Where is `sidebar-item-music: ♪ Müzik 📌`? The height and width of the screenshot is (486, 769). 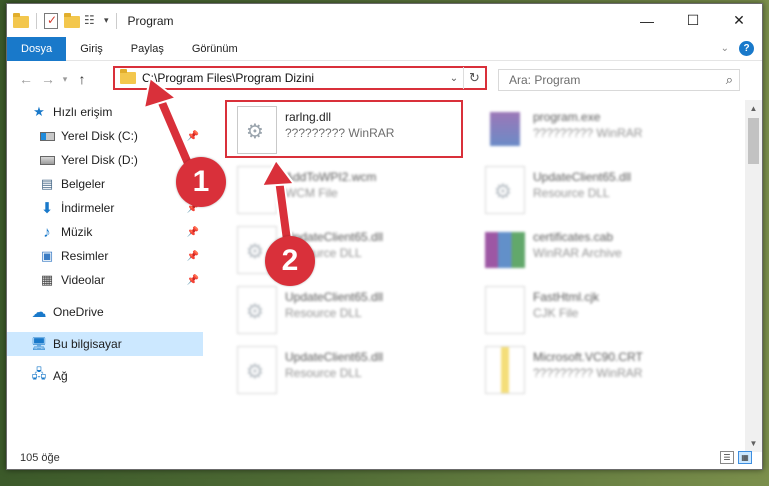
sidebar-item-music: ♪ Müzik 📌 is located at coordinates (105, 232).